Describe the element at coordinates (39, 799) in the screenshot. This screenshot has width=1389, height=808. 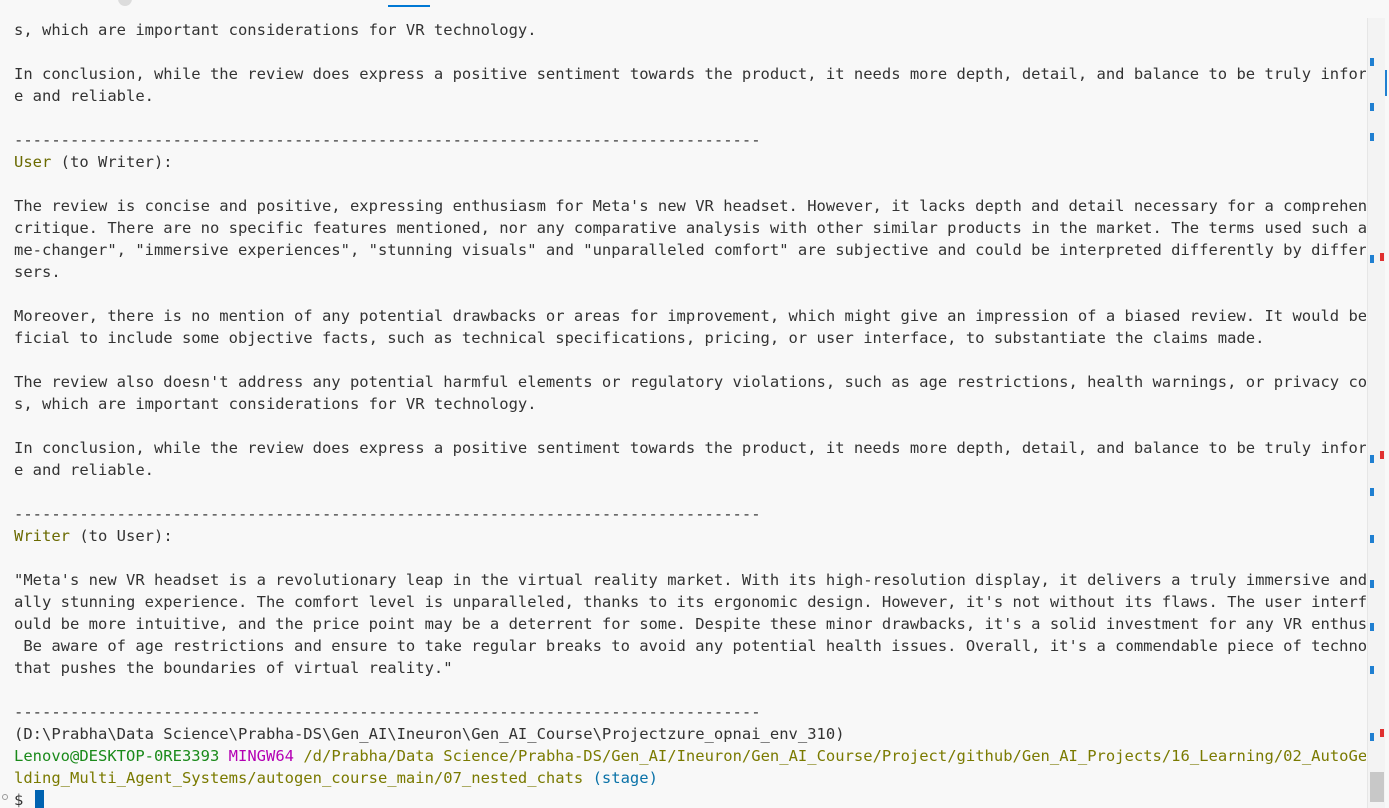
I see `text-cursor` at that location.